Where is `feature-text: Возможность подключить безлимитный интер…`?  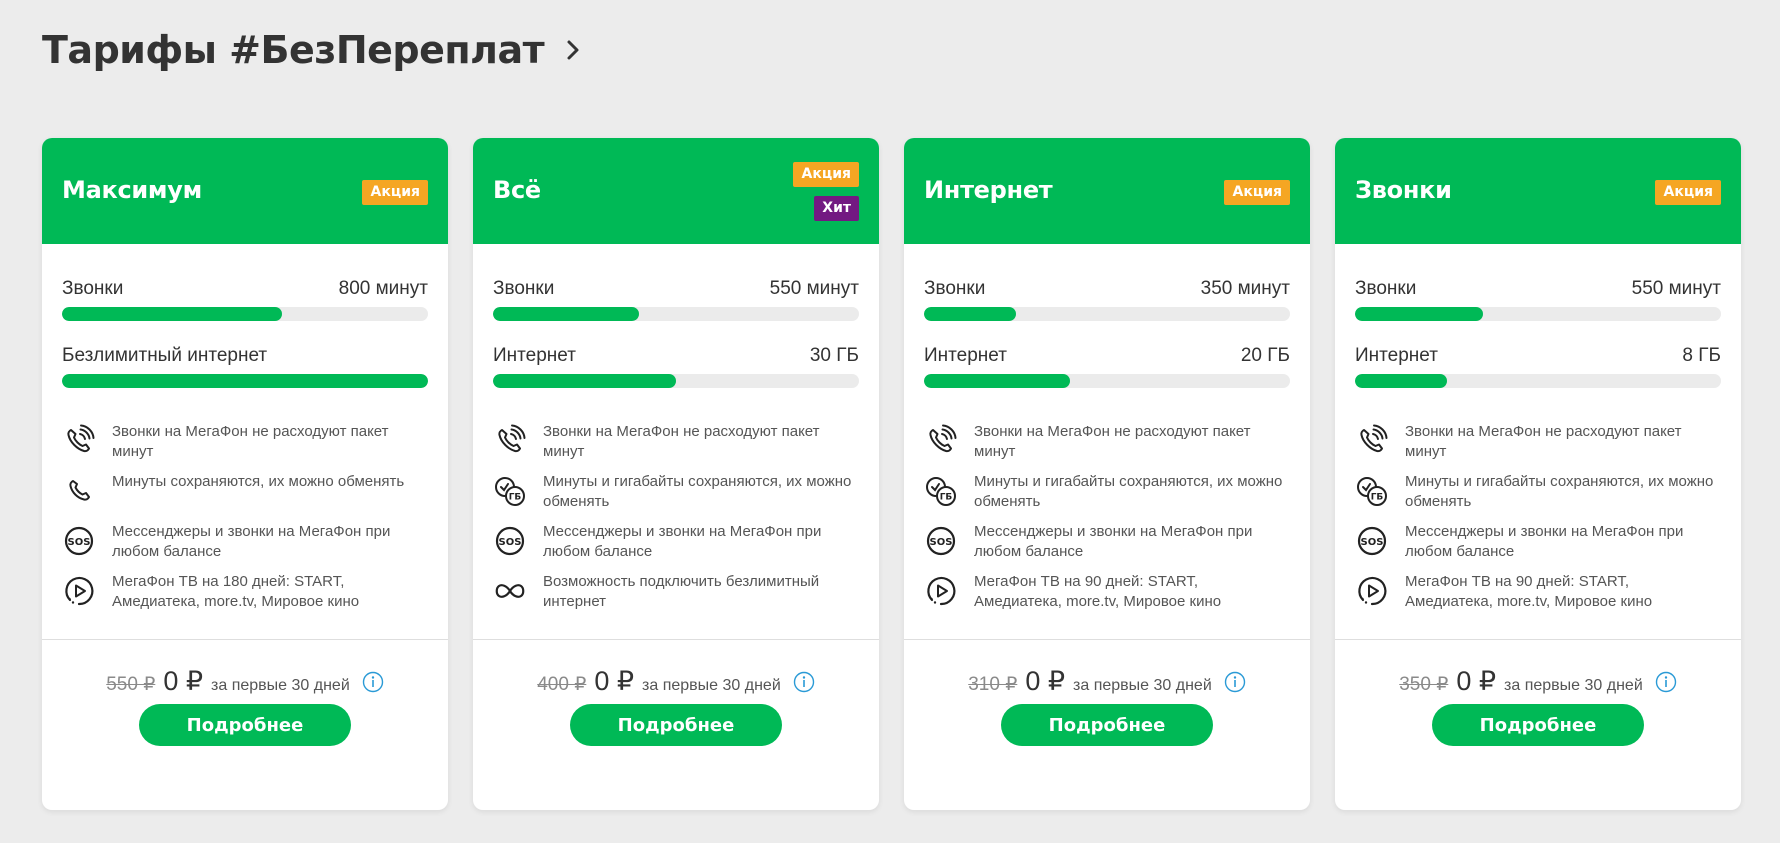 feature-text: Возможность подключить безлимитный интер… is located at coordinates (681, 591).